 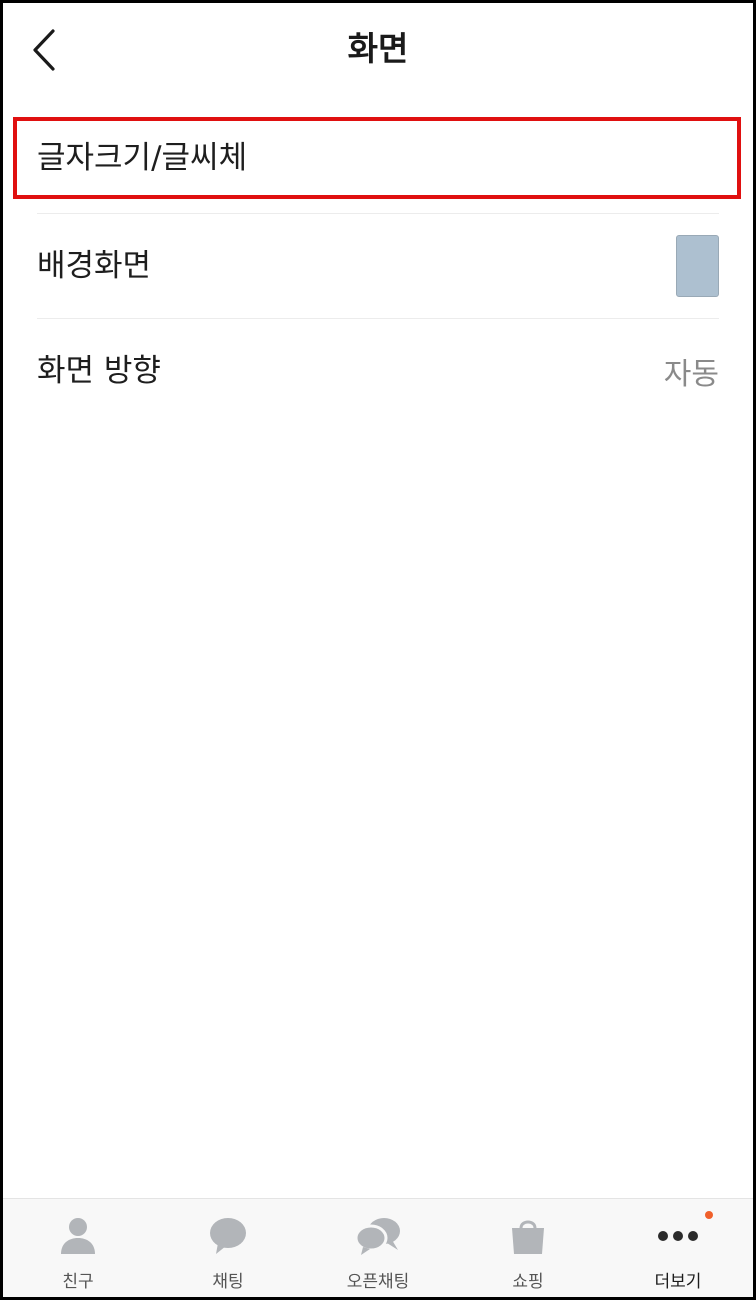 What do you see at coordinates (377, 164) in the screenshot?
I see `settings-item-font: 글자크기/글씨체` at bounding box center [377, 164].